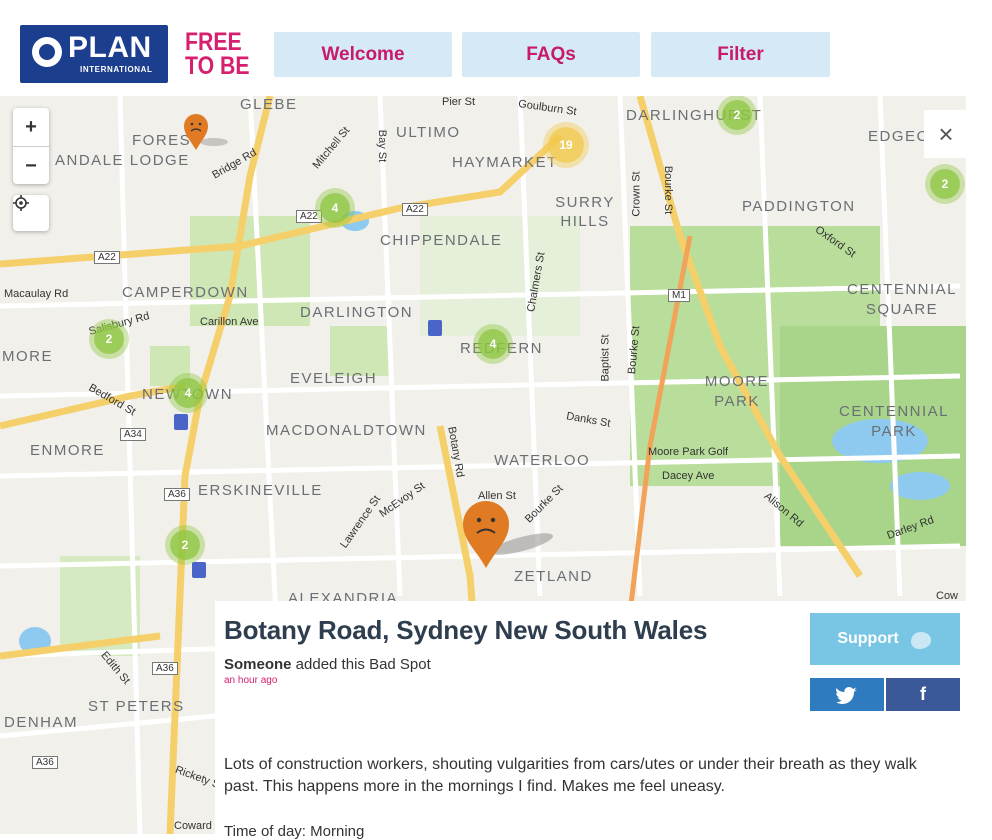 The image size is (992, 840). What do you see at coordinates (31, 166) in the screenshot?
I see `zoom-out-button: −` at bounding box center [31, 166].